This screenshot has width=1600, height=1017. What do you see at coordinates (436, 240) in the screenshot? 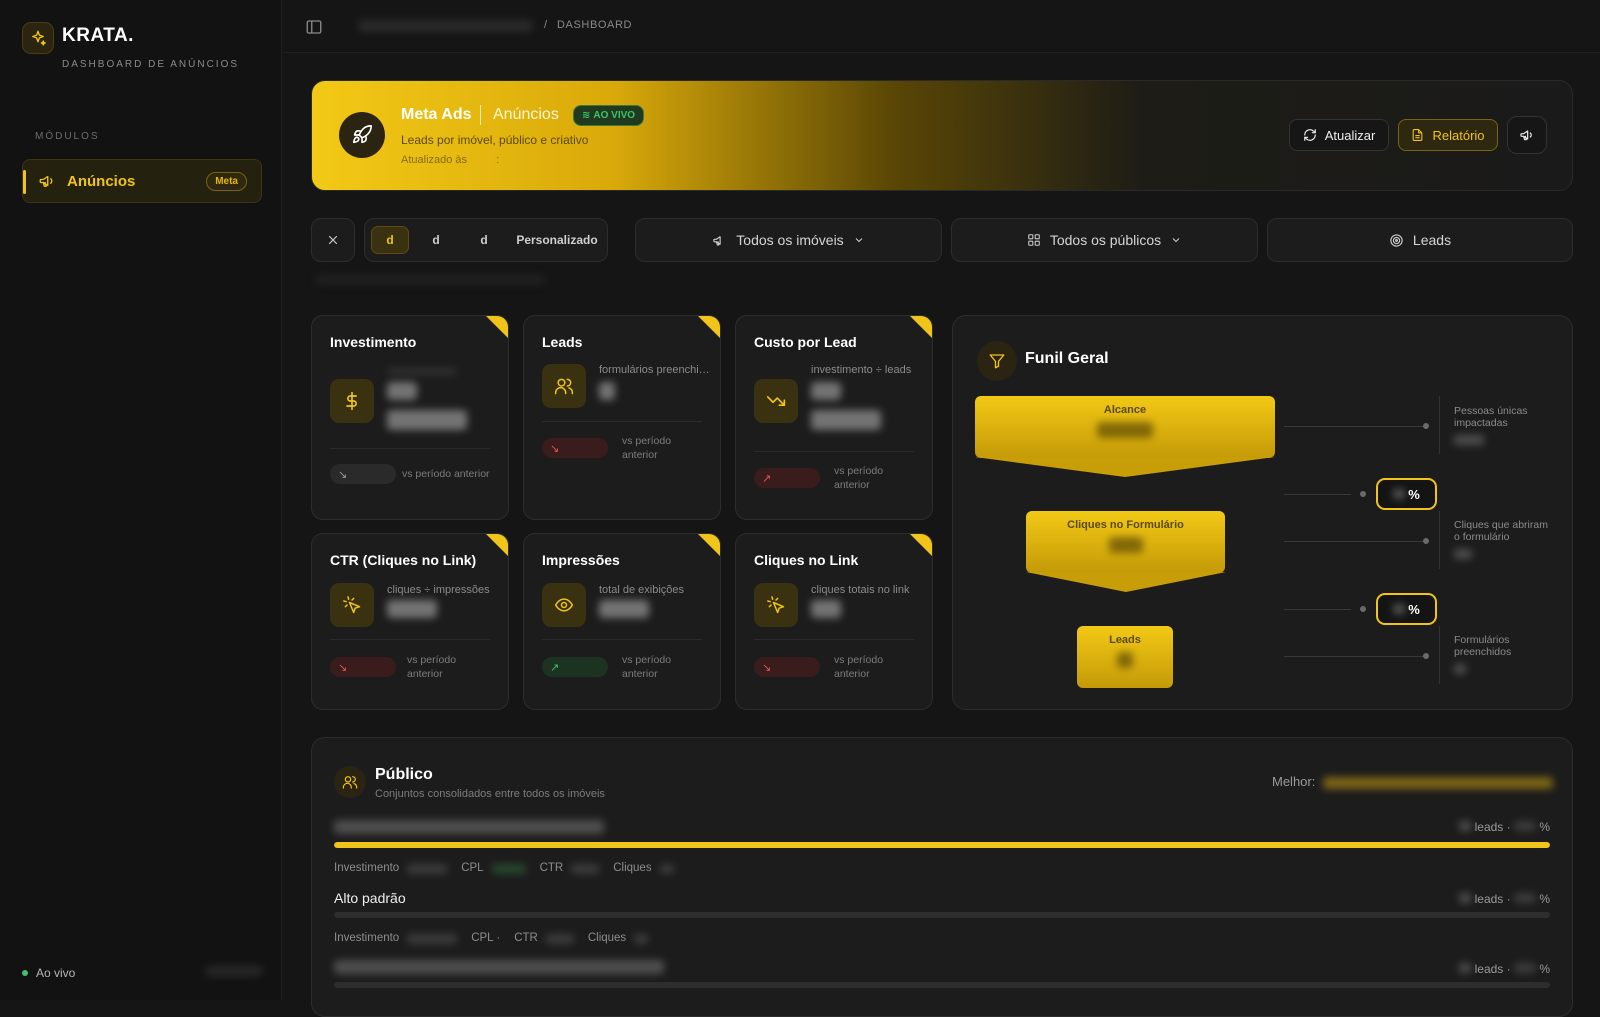
I see `period-pill-2: d` at bounding box center [436, 240].